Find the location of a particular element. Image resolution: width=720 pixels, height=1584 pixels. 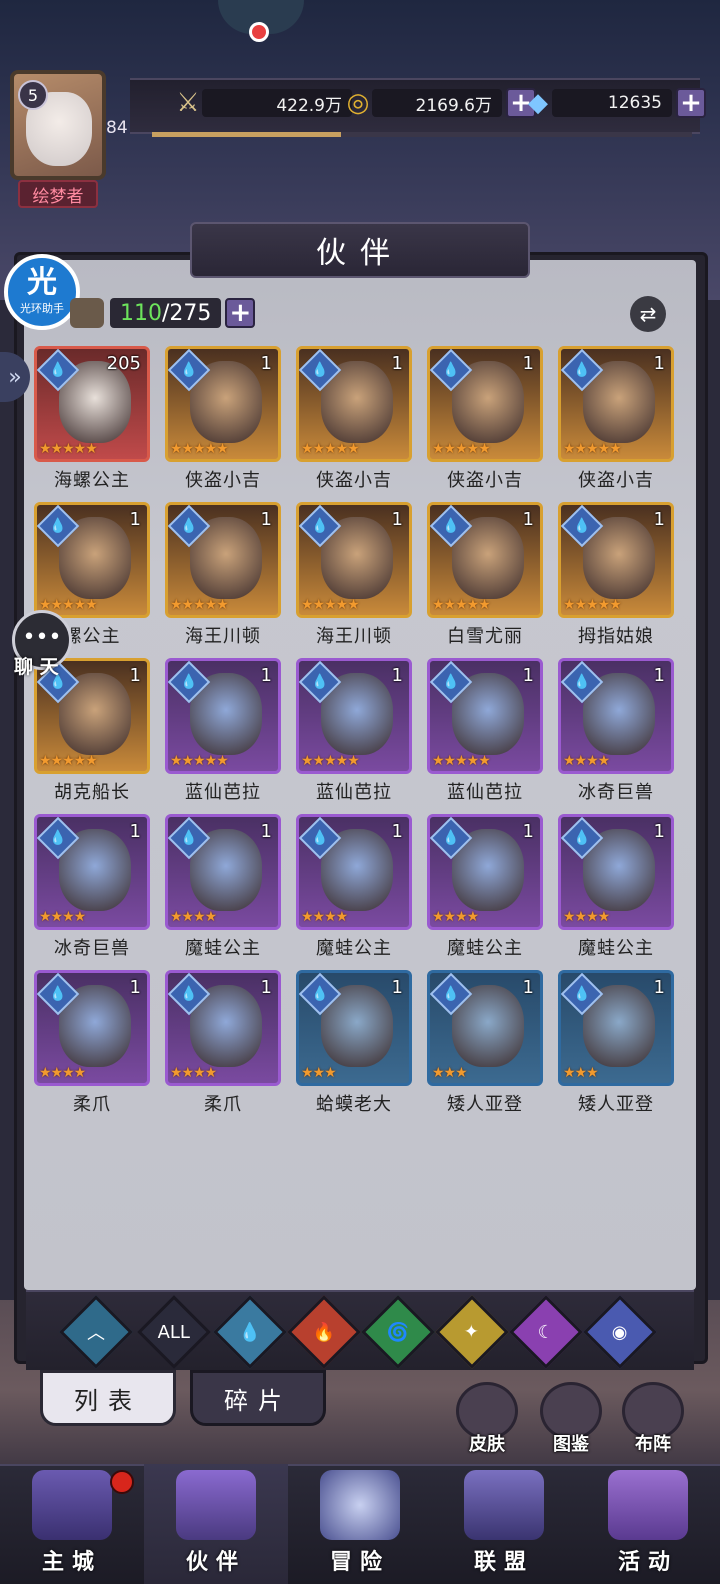

hero-name: 魔蛙公主 is located at coordinates (354, 948).